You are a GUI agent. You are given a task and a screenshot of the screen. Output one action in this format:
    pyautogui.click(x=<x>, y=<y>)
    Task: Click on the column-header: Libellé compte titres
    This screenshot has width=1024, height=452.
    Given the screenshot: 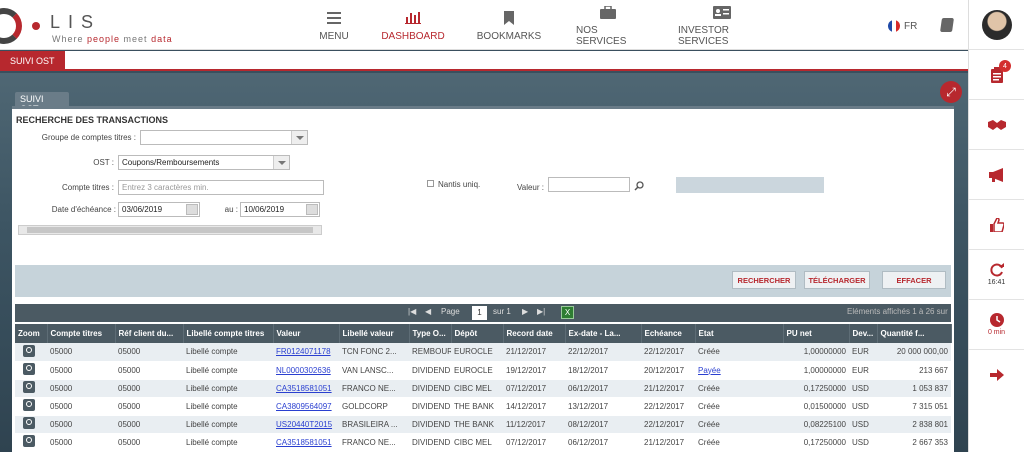 What is the action you would take?
    pyautogui.click(x=228, y=333)
    